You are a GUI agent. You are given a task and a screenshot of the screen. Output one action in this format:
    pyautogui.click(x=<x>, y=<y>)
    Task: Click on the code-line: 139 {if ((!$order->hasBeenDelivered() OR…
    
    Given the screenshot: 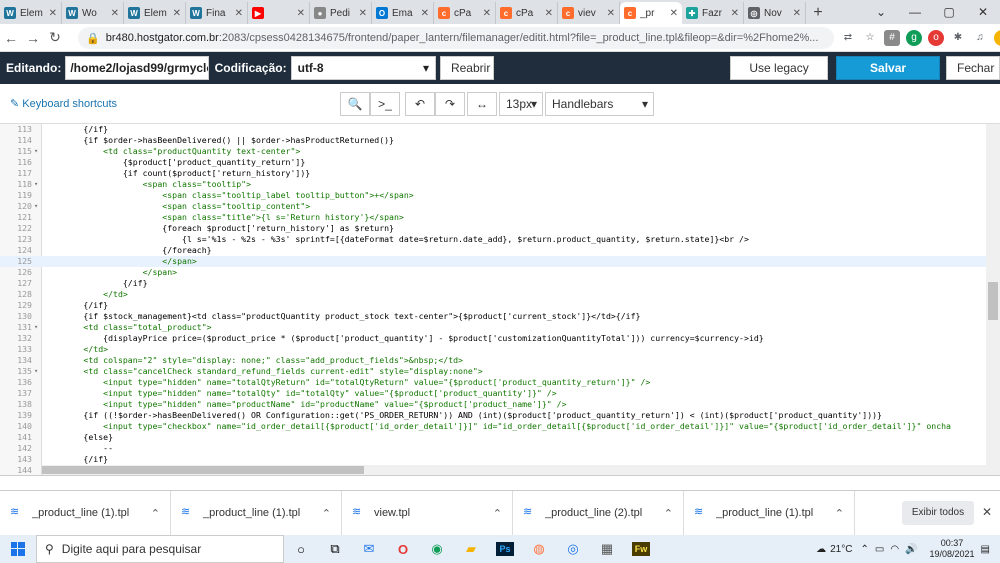 What is the action you would take?
    pyautogui.click(x=493, y=415)
    